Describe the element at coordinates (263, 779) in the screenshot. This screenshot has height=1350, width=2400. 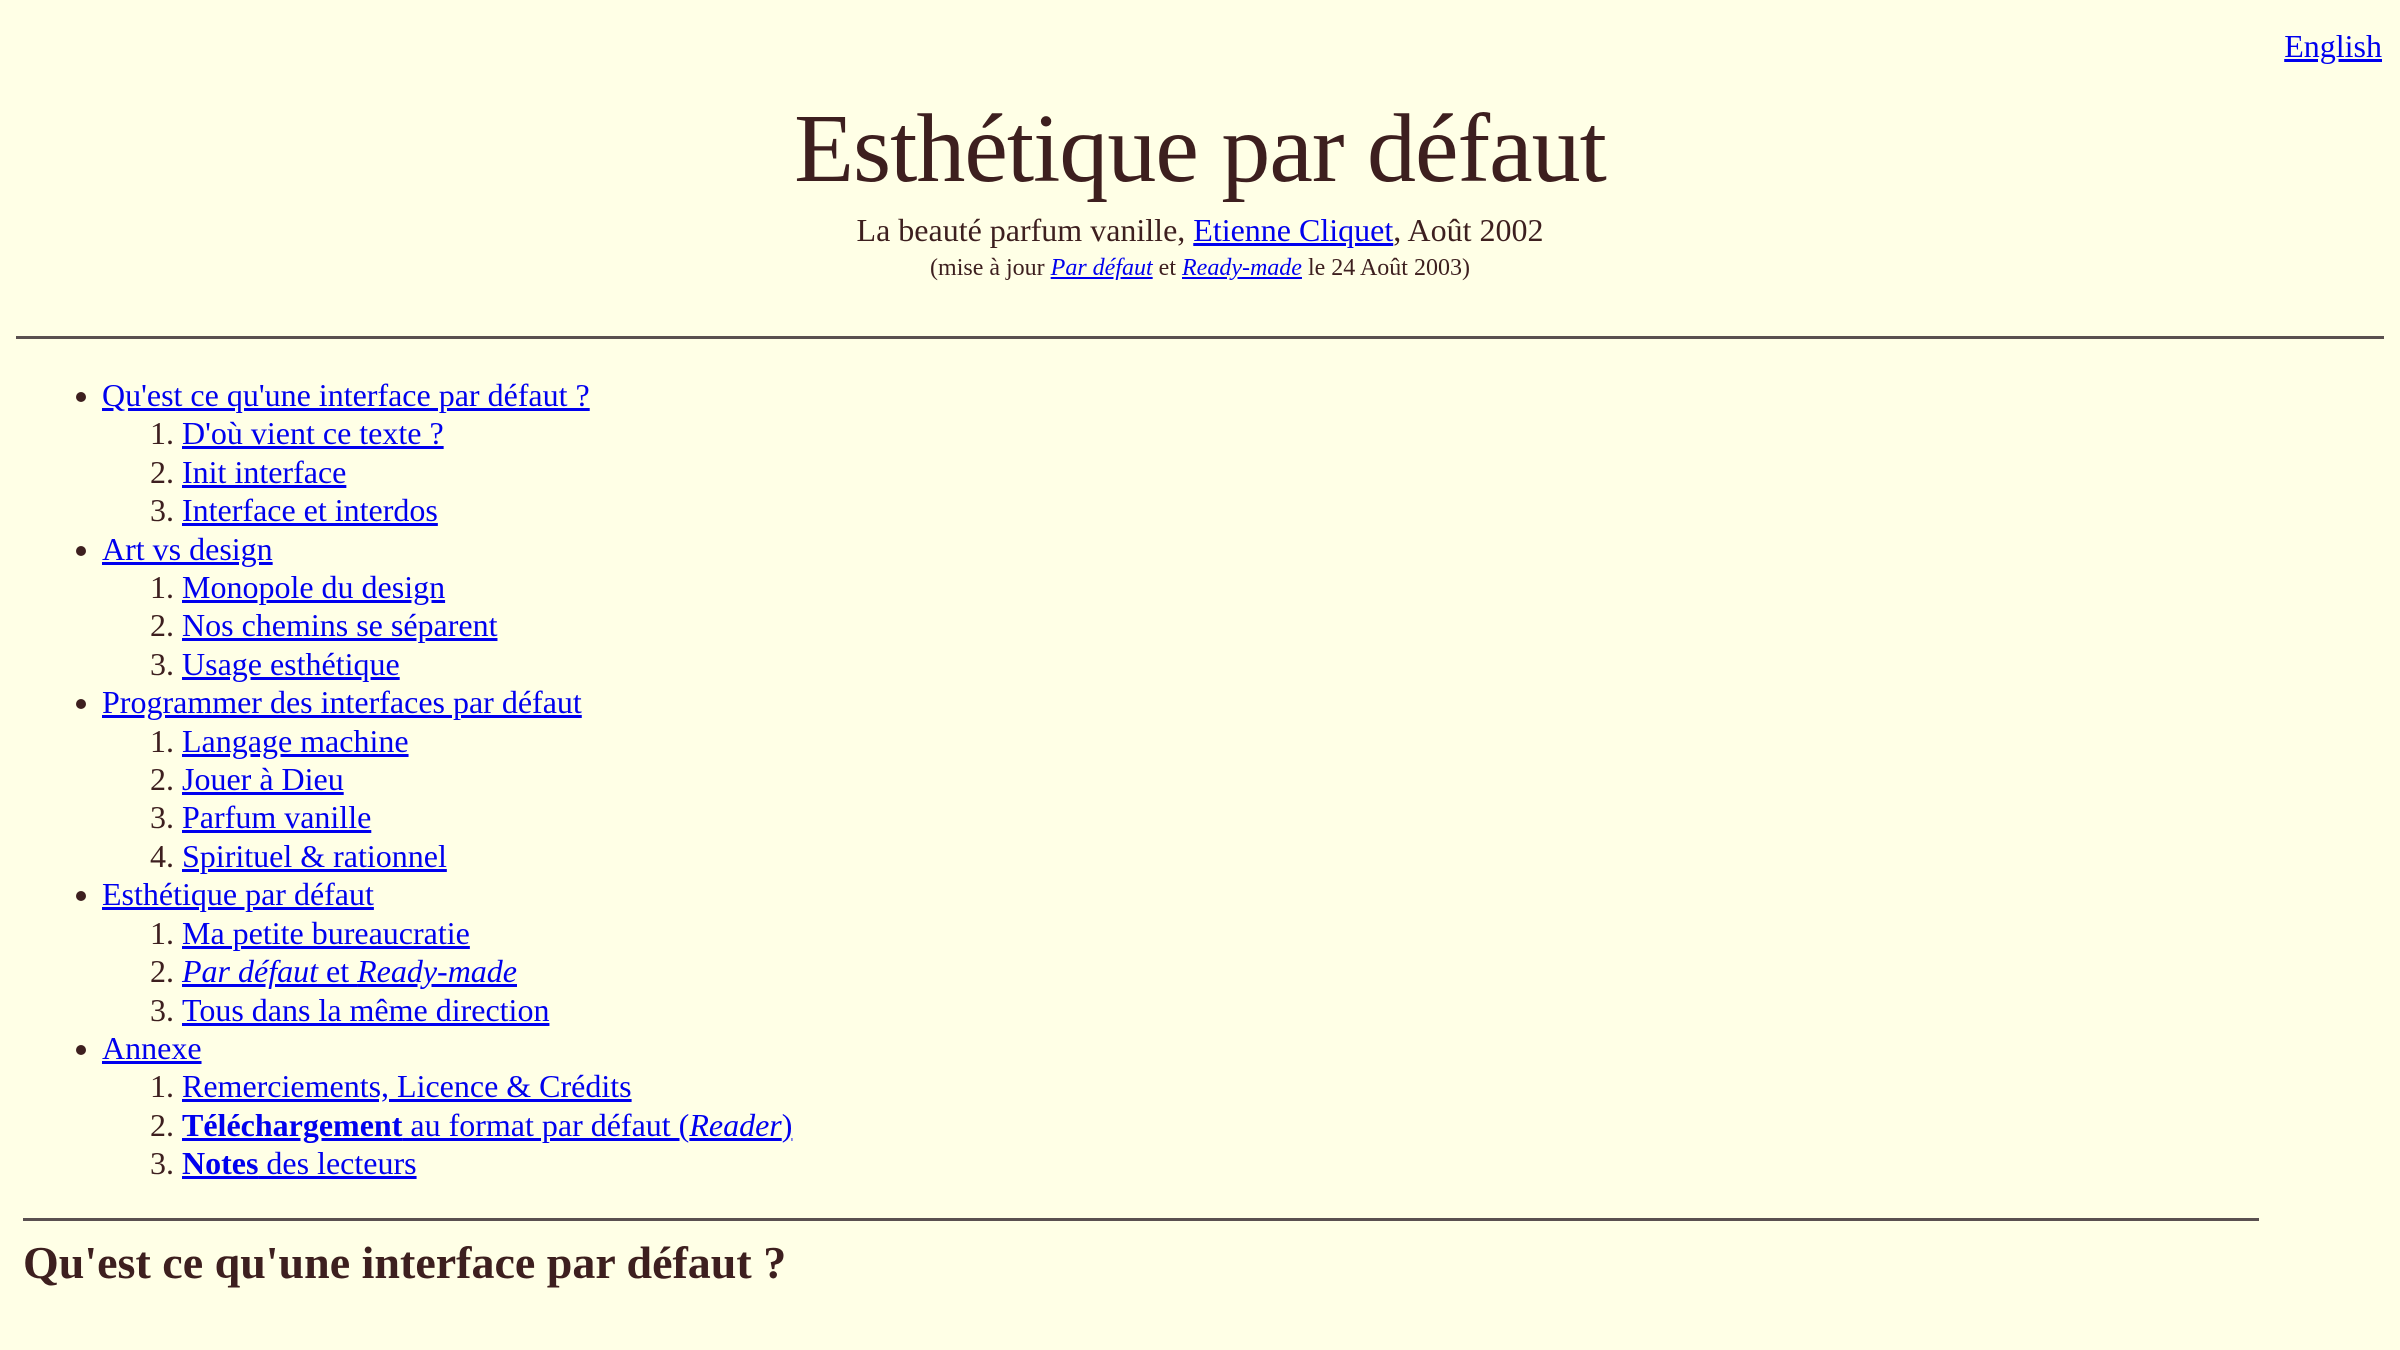
I see `toc-link-dieu: Jouer à Dieu` at that location.